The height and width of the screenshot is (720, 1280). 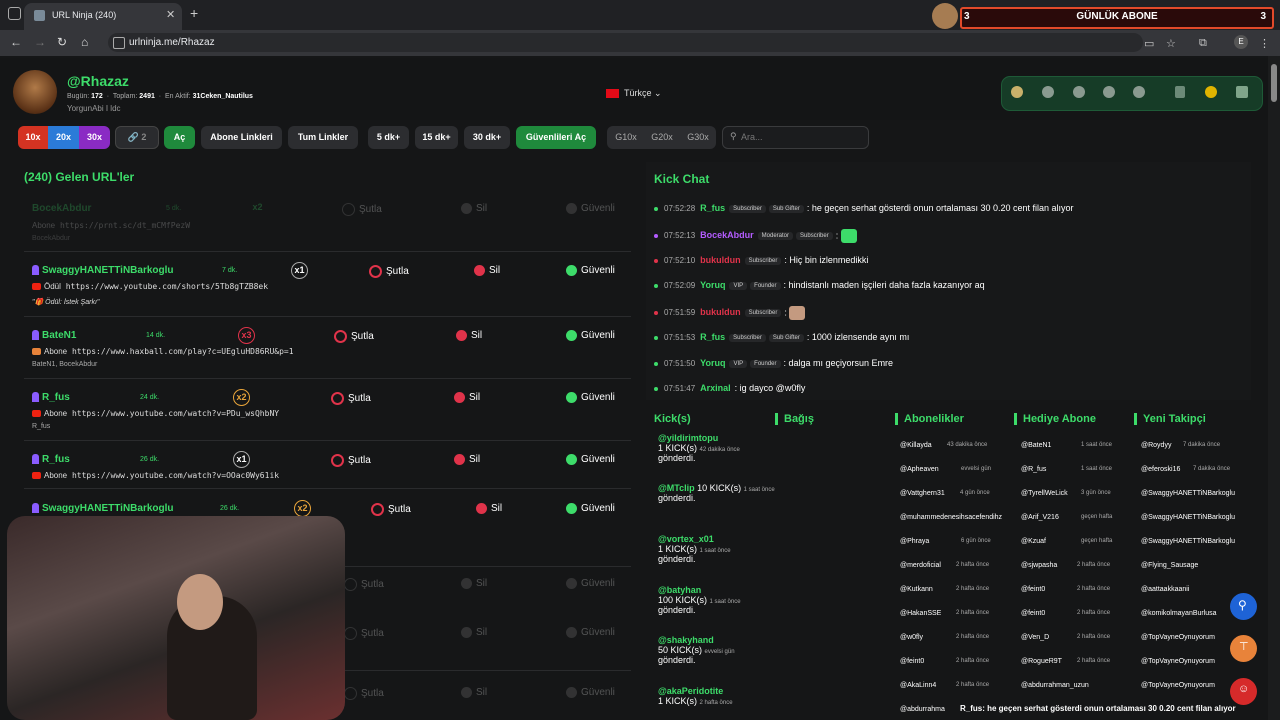 What do you see at coordinates (1243, 691) in the screenshot?
I see `floating-user-button: ☺` at bounding box center [1243, 691].